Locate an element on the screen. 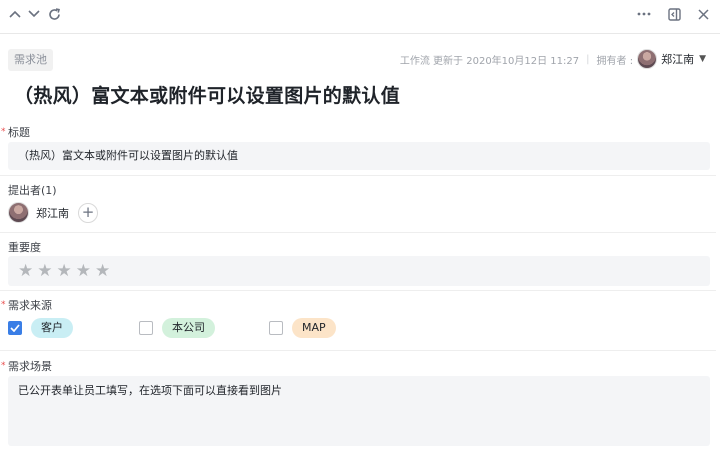 This screenshot has width=720, height=455. submitter-name: 郑江南 is located at coordinates (52, 213).